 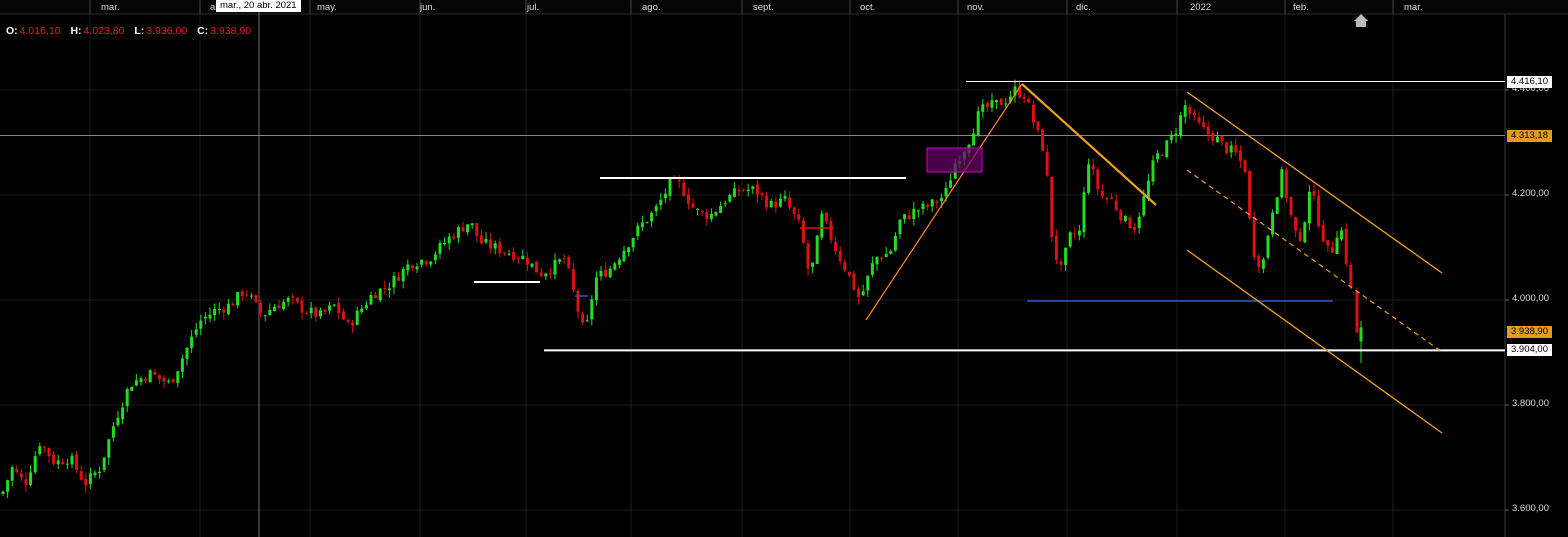 What do you see at coordinates (231, 31) in the screenshot?
I see `close-value: 3.938,90` at bounding box center [231, 31].